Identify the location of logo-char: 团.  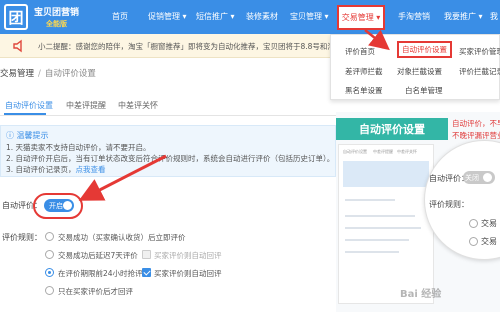
(16, 17).